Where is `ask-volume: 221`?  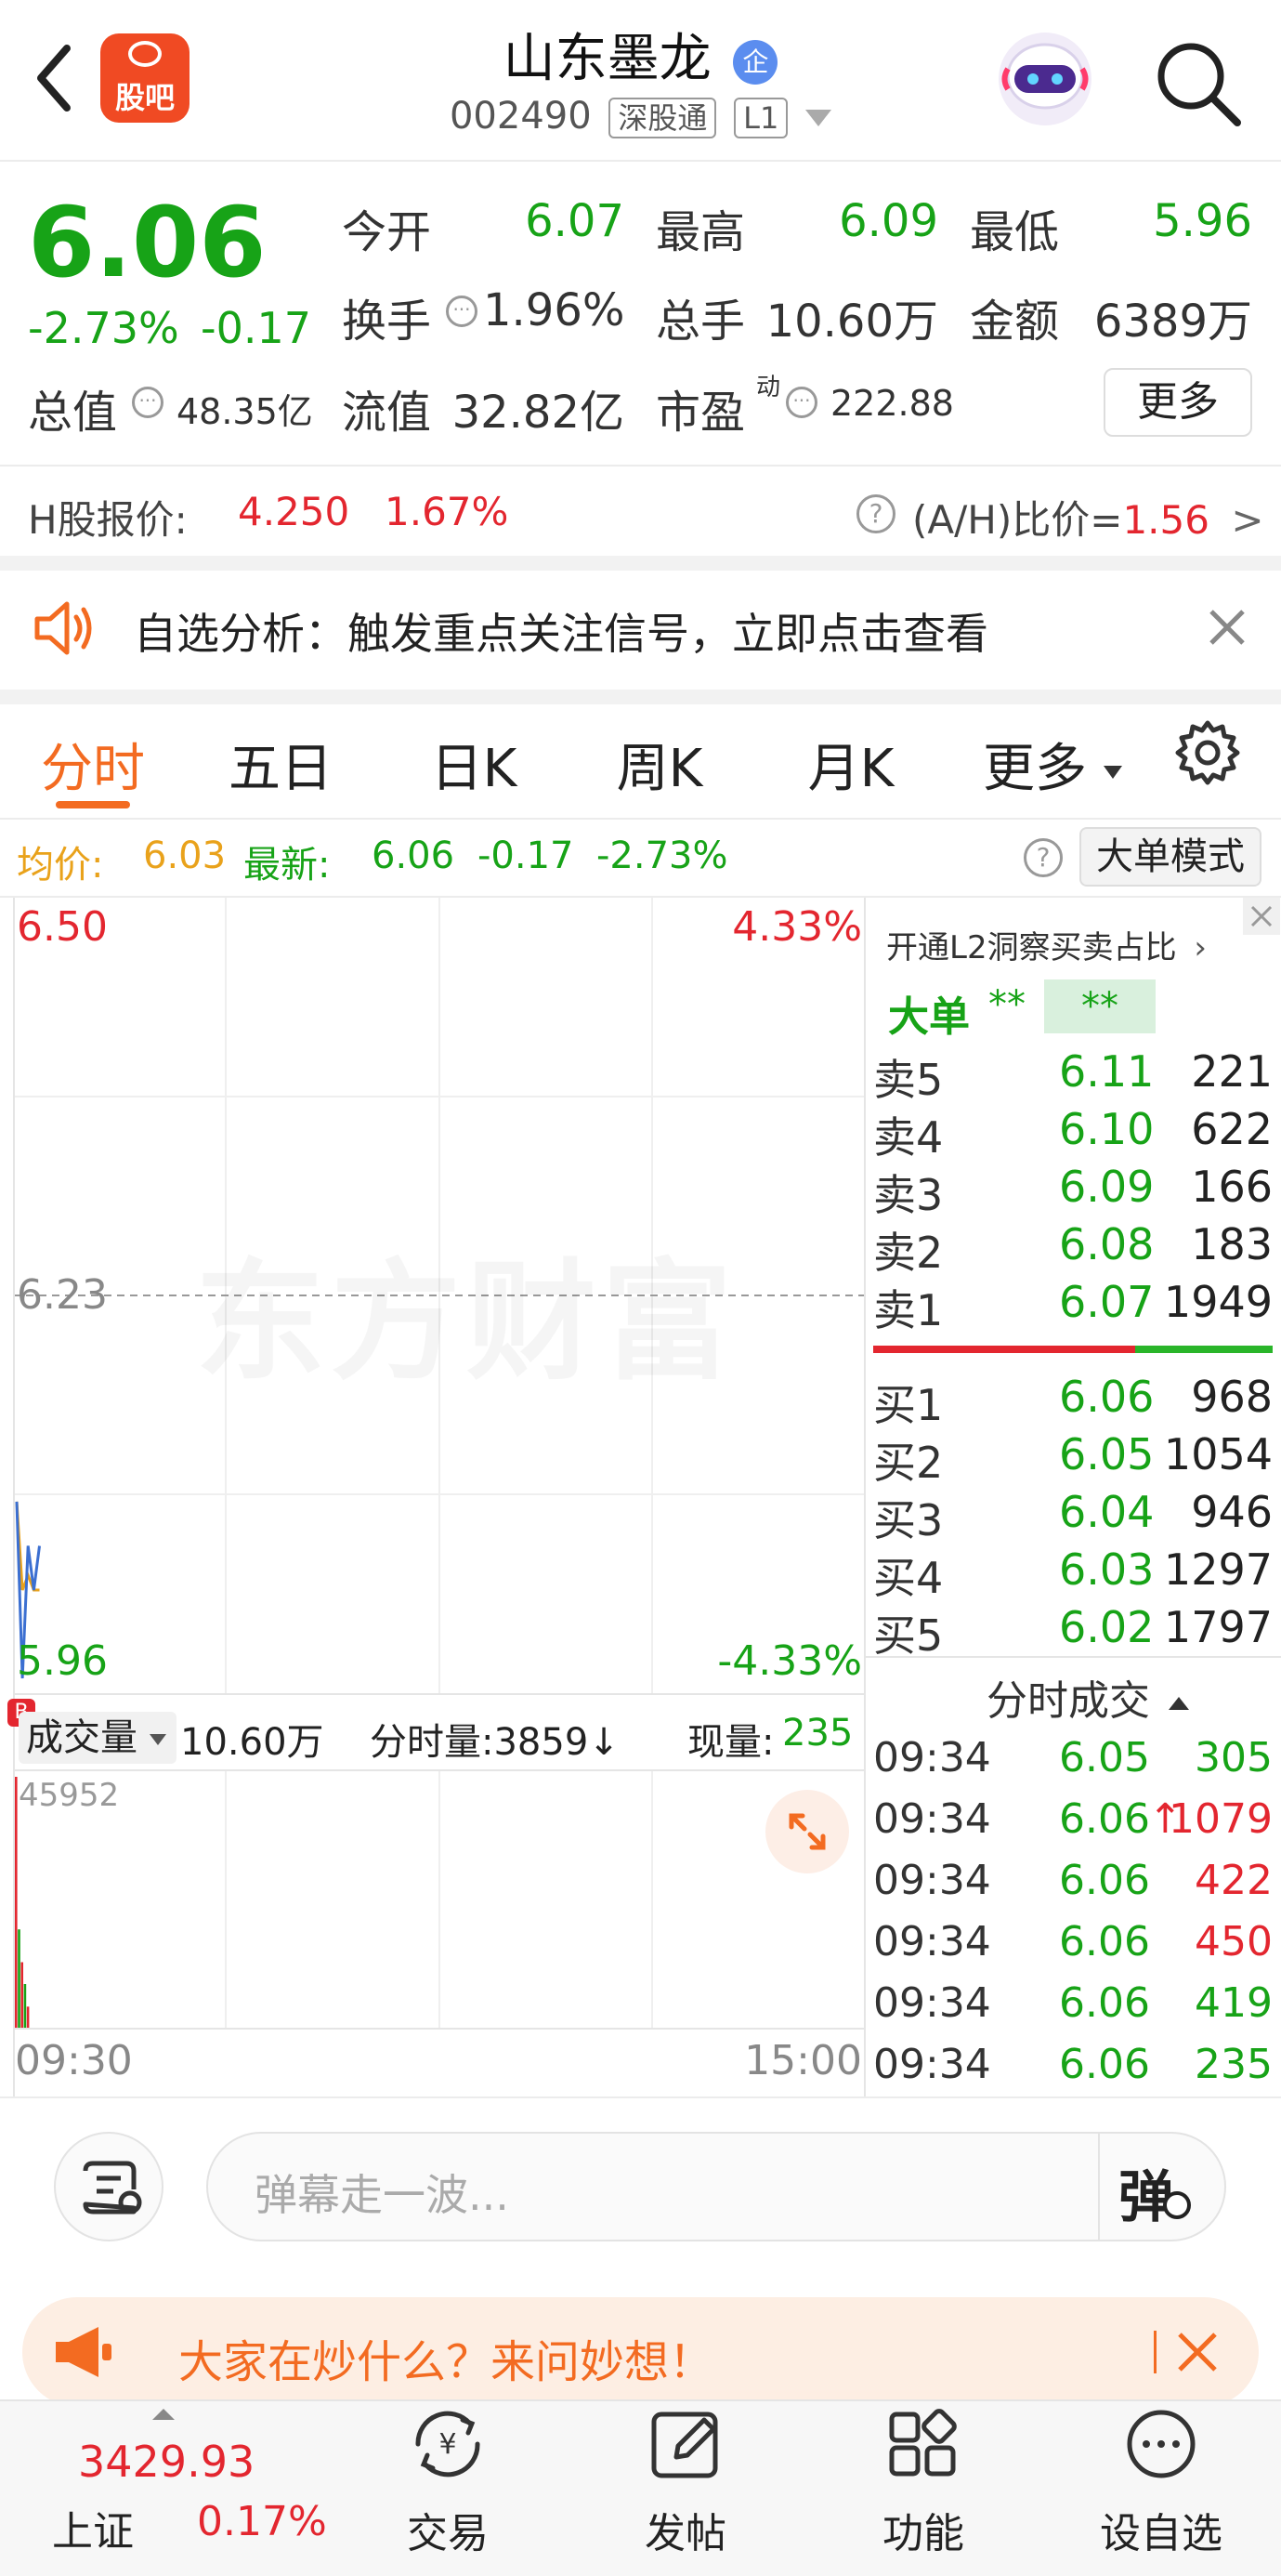
ask-volume: 221 is located at coordinates (1232, 1071).